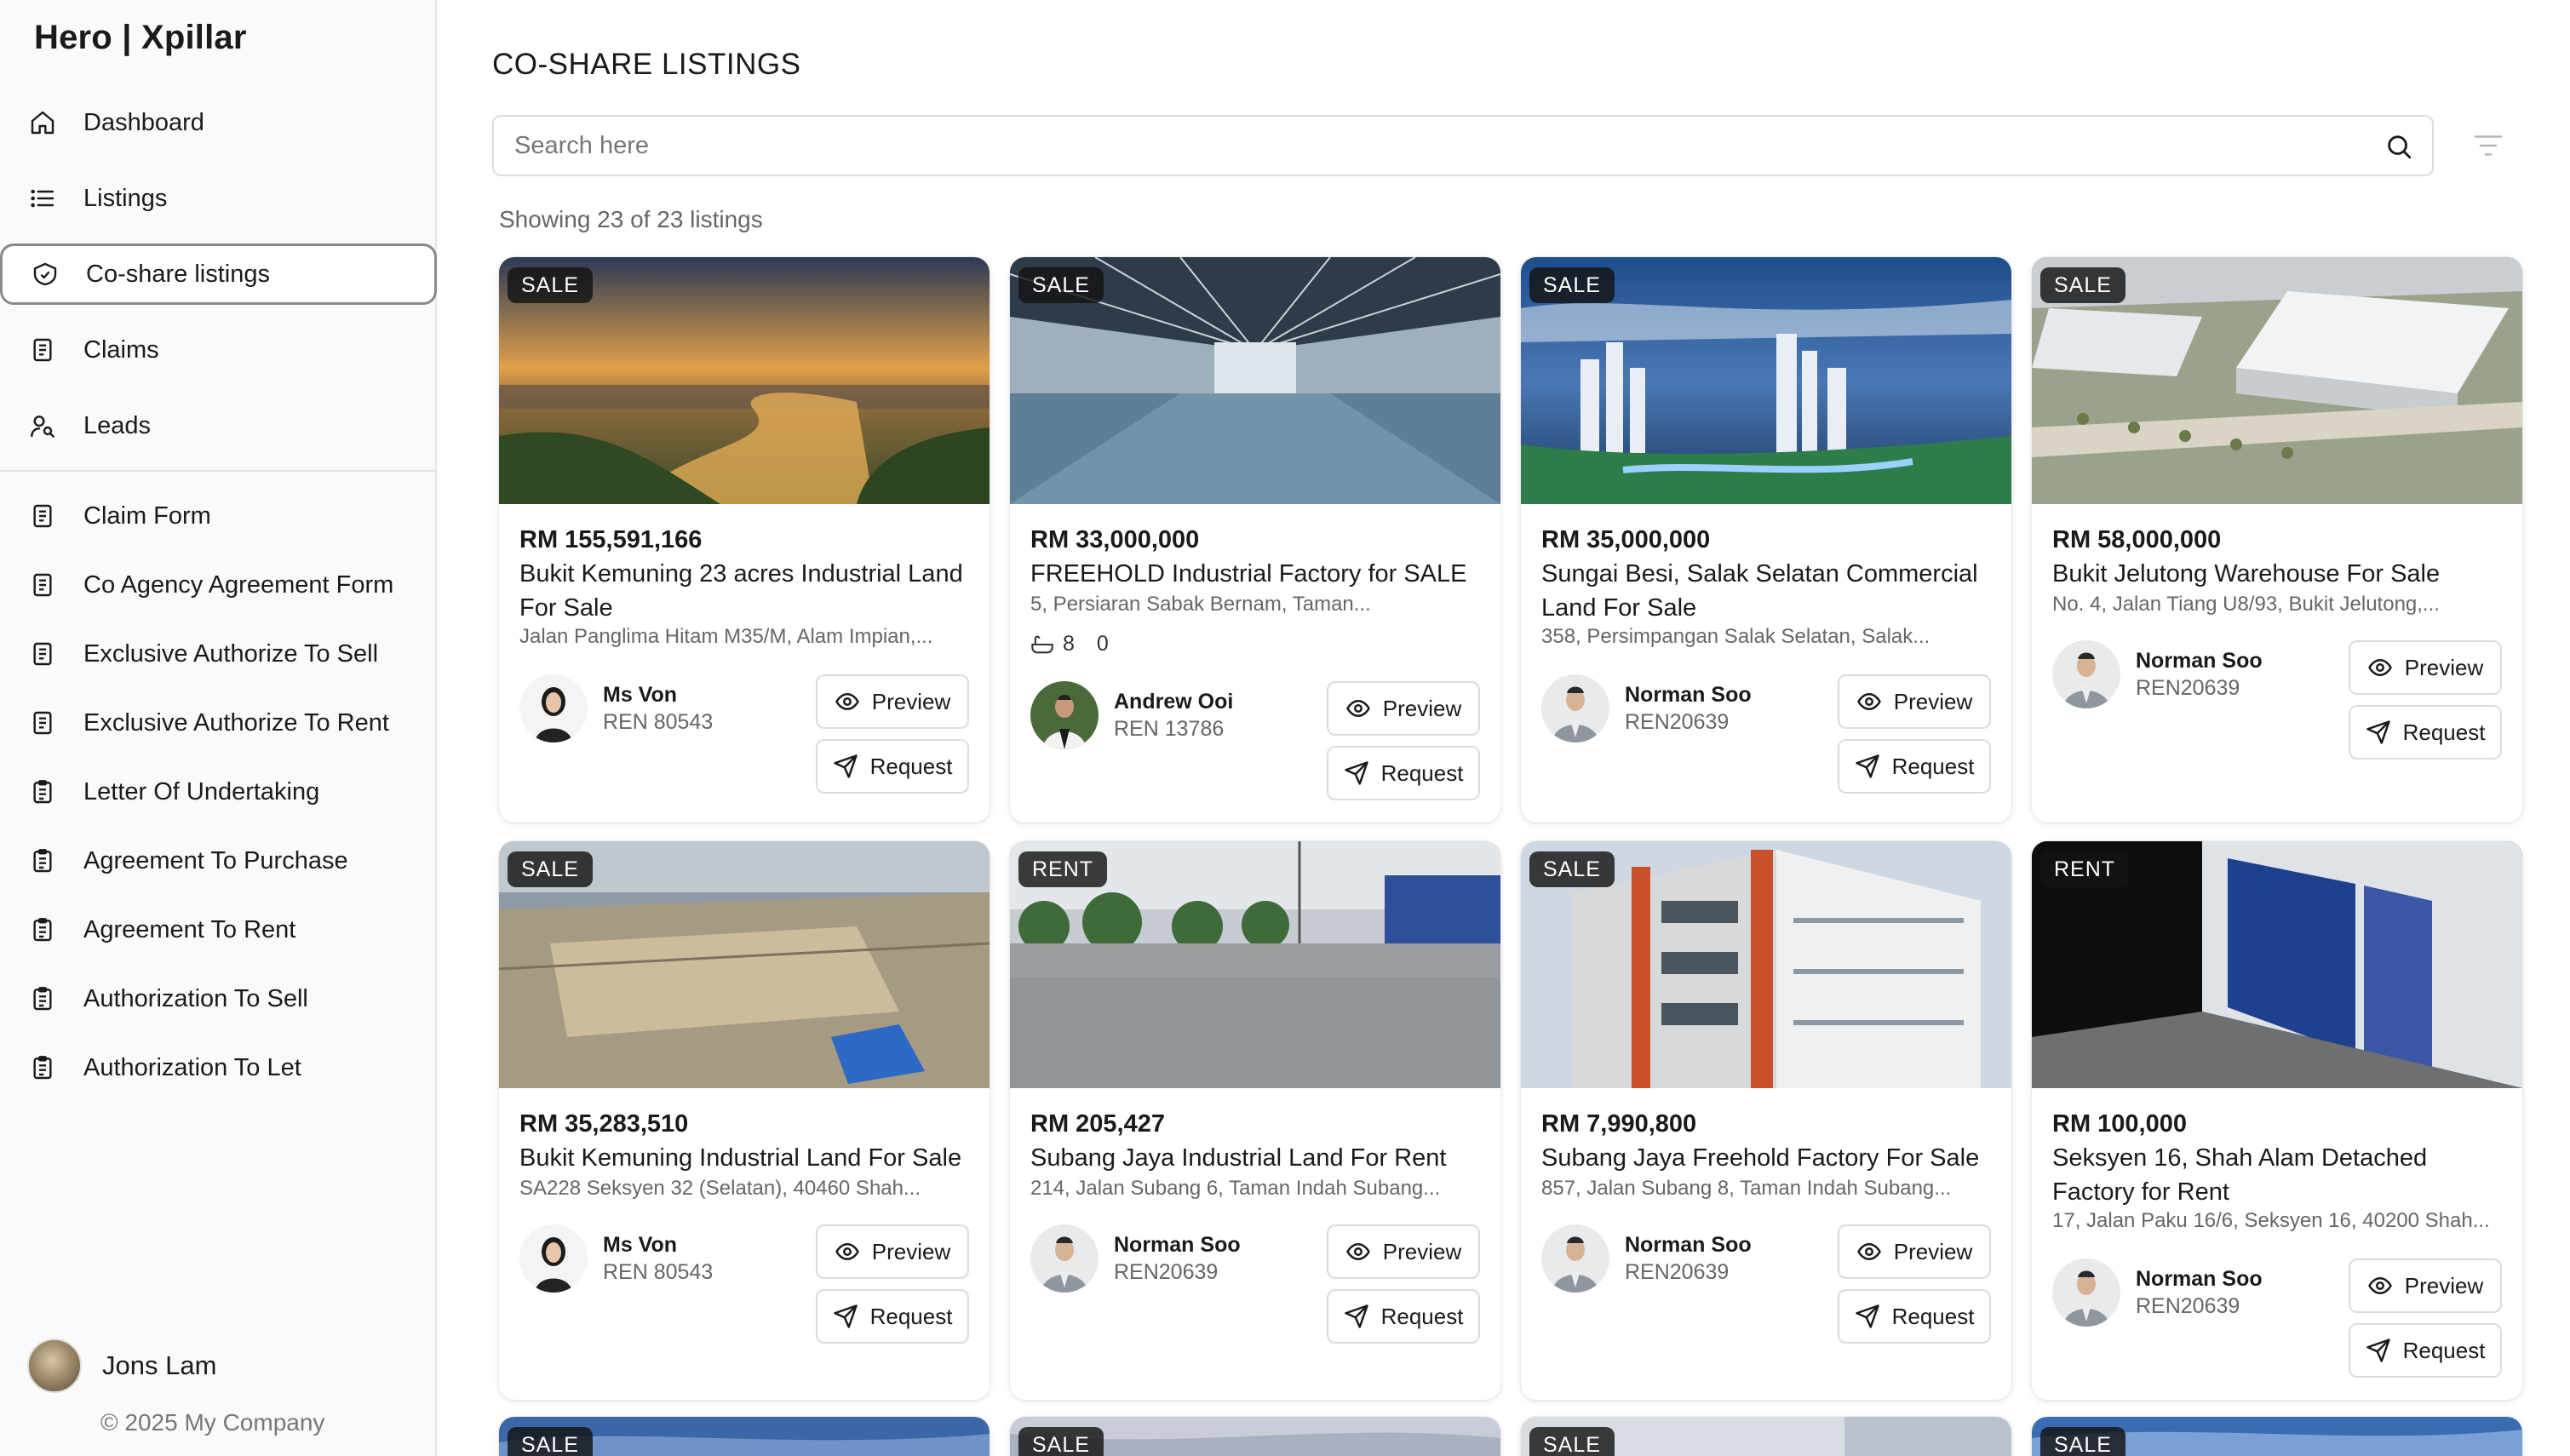  I want to click on search-input, so click(1429, 146).